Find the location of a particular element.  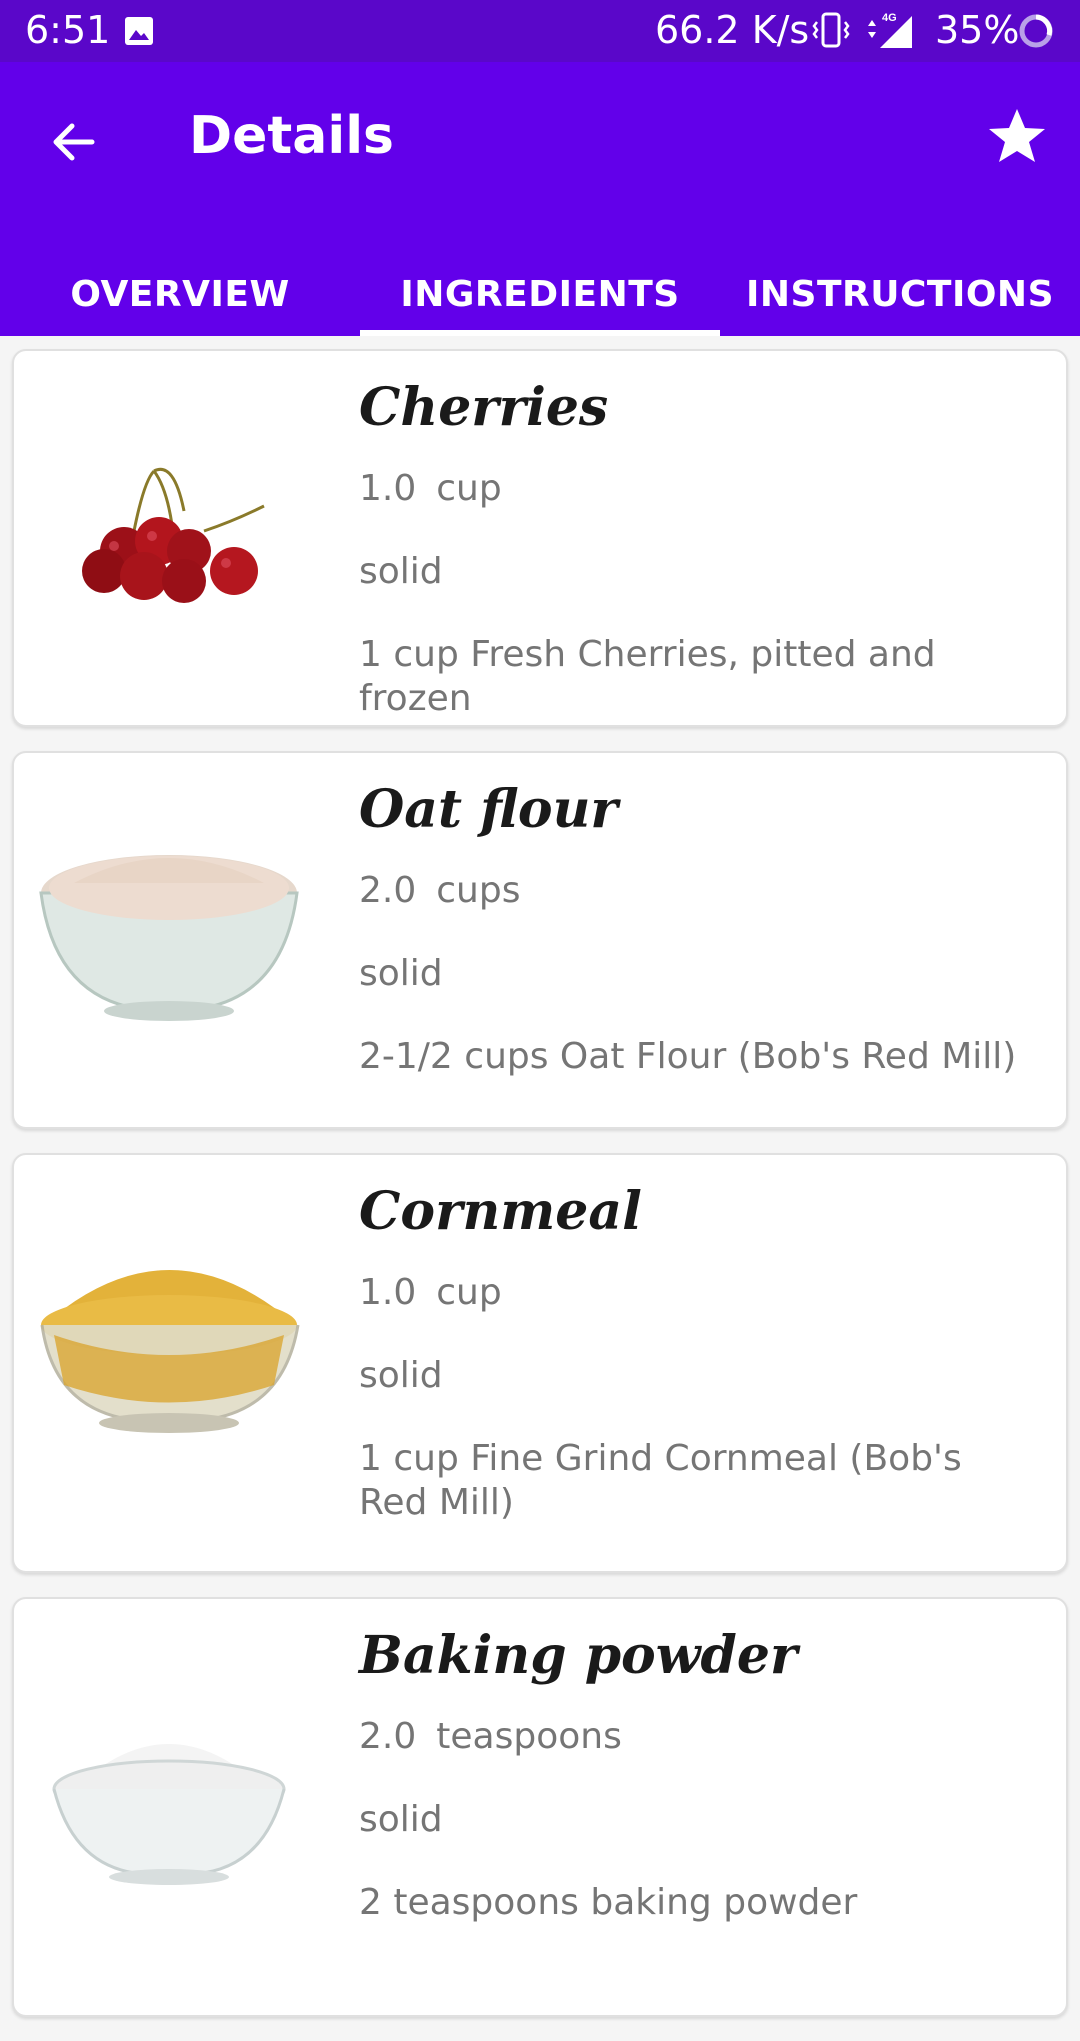

ingredient-name: Oat flour is located at coordinates (488, 809).